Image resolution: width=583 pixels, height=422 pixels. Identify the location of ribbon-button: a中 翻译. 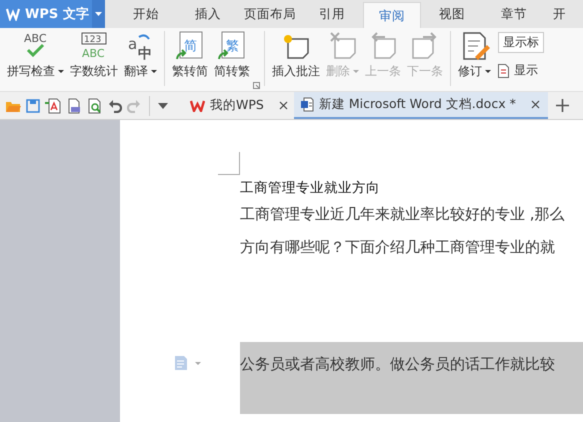
(140, 55).